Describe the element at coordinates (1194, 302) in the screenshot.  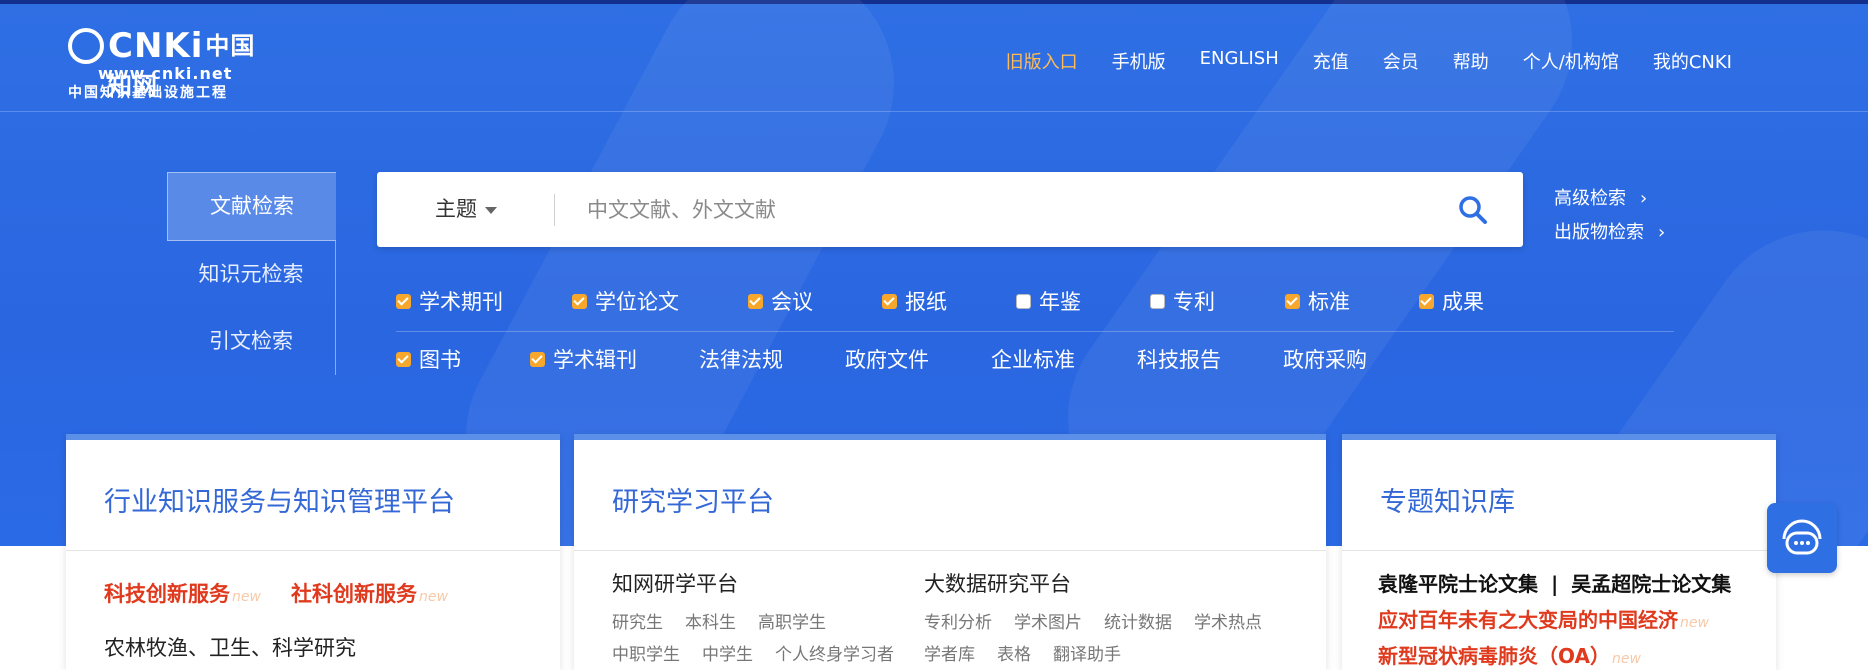
I see `checkbox-label: 专利` at that location.